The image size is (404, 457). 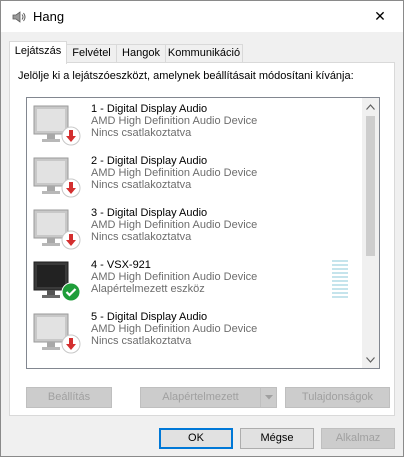 I want to click on device-name: 4 - VSX-921, so click(x=121, y=265).